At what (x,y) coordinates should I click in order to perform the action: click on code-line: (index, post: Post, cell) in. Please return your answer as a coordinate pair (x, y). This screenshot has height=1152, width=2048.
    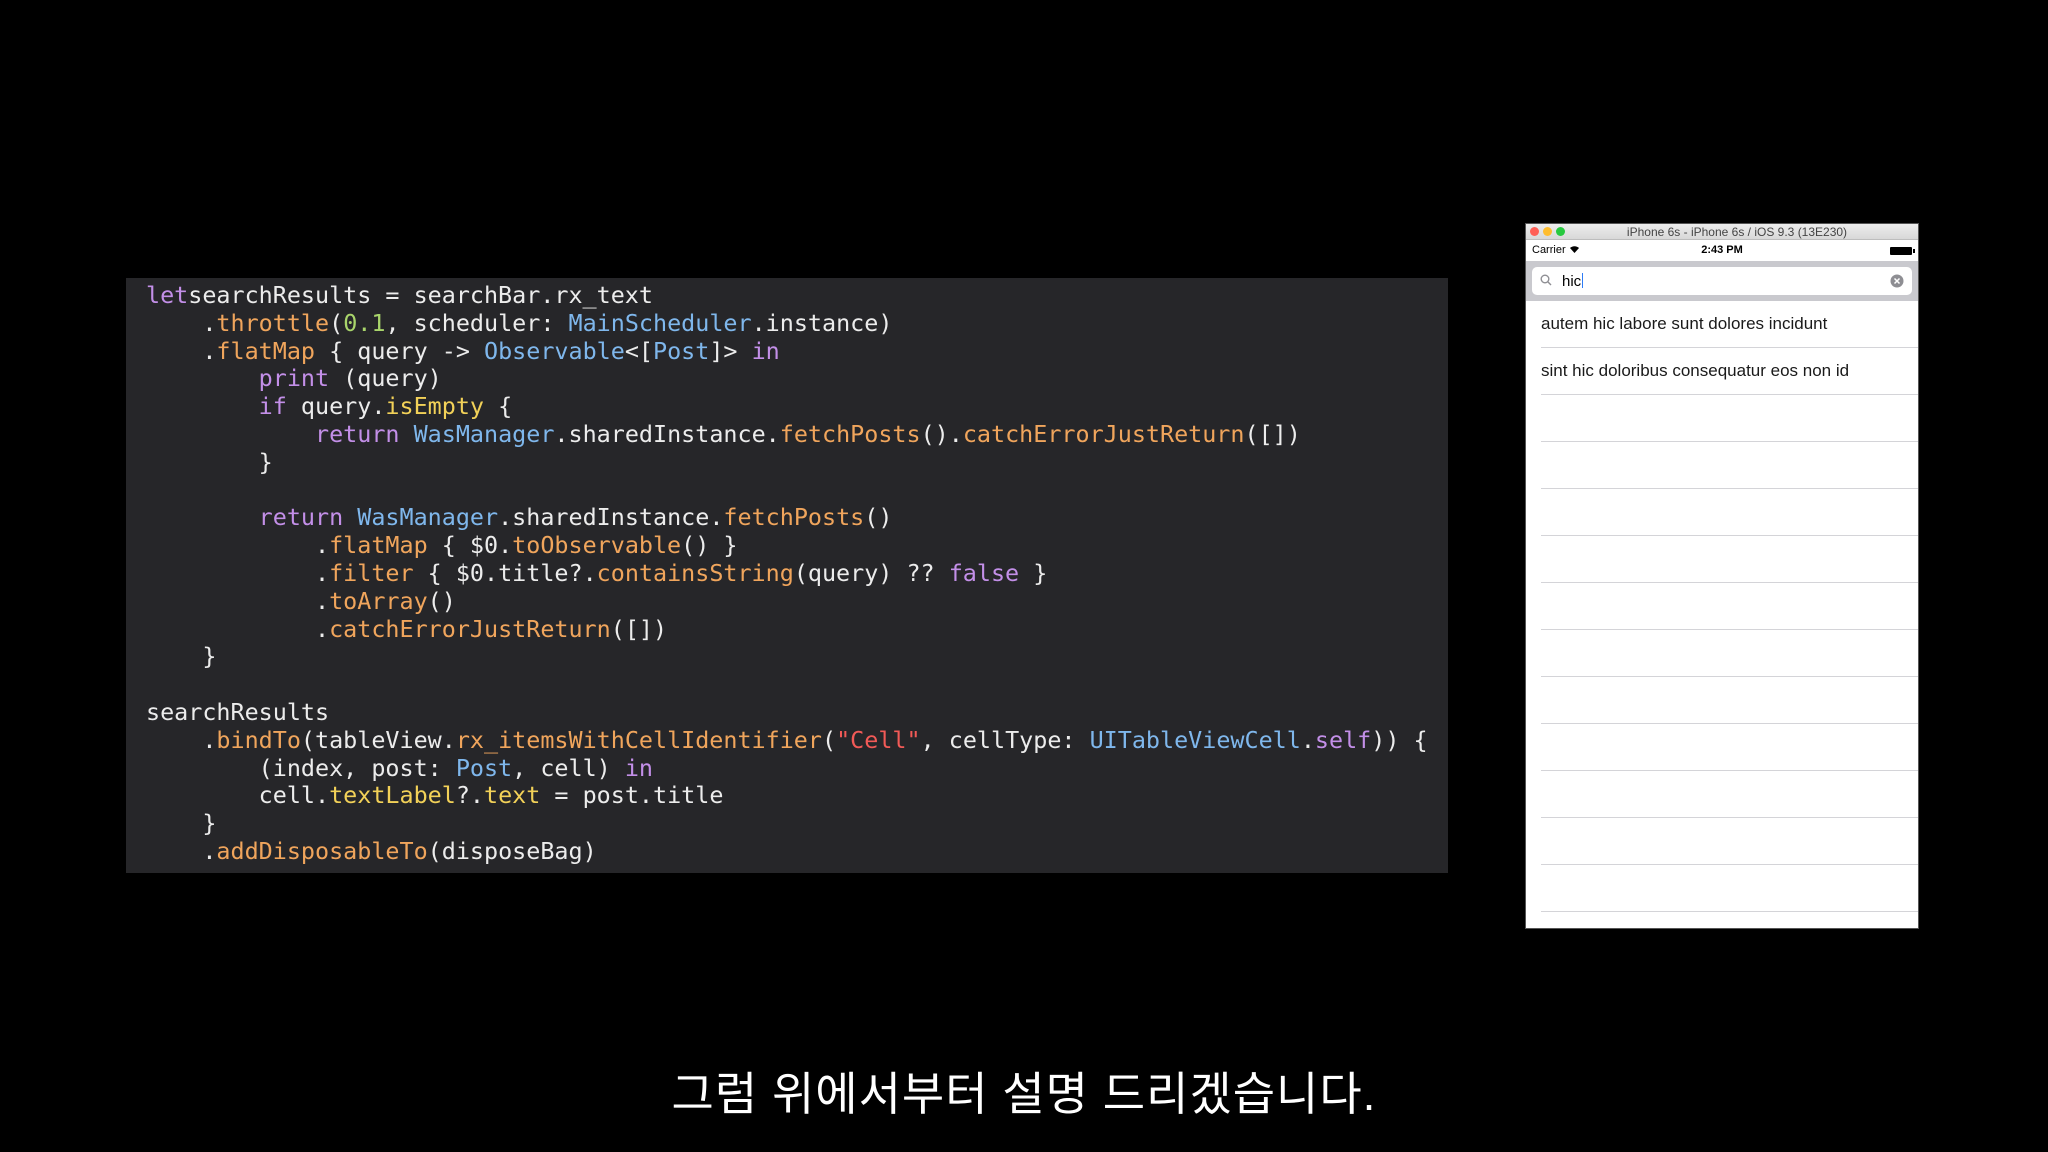
    Looking at the image, I should click on (797, 768).